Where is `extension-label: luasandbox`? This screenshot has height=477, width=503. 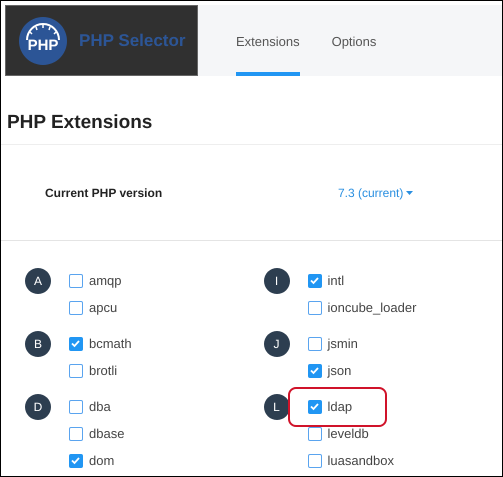
extension-label: luasandbox is located at coordinates (361, 460).